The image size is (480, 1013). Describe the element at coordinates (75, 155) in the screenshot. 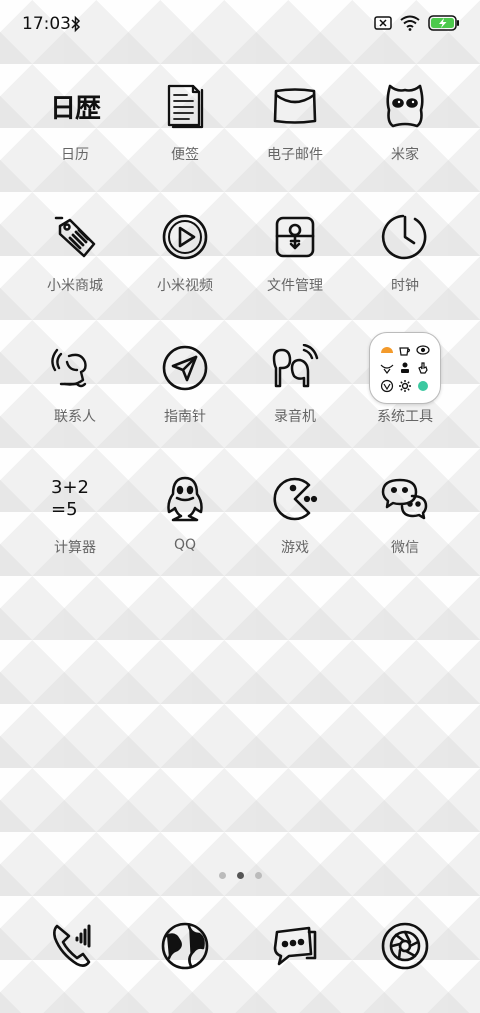

I see `app-label: 日历` at that location.